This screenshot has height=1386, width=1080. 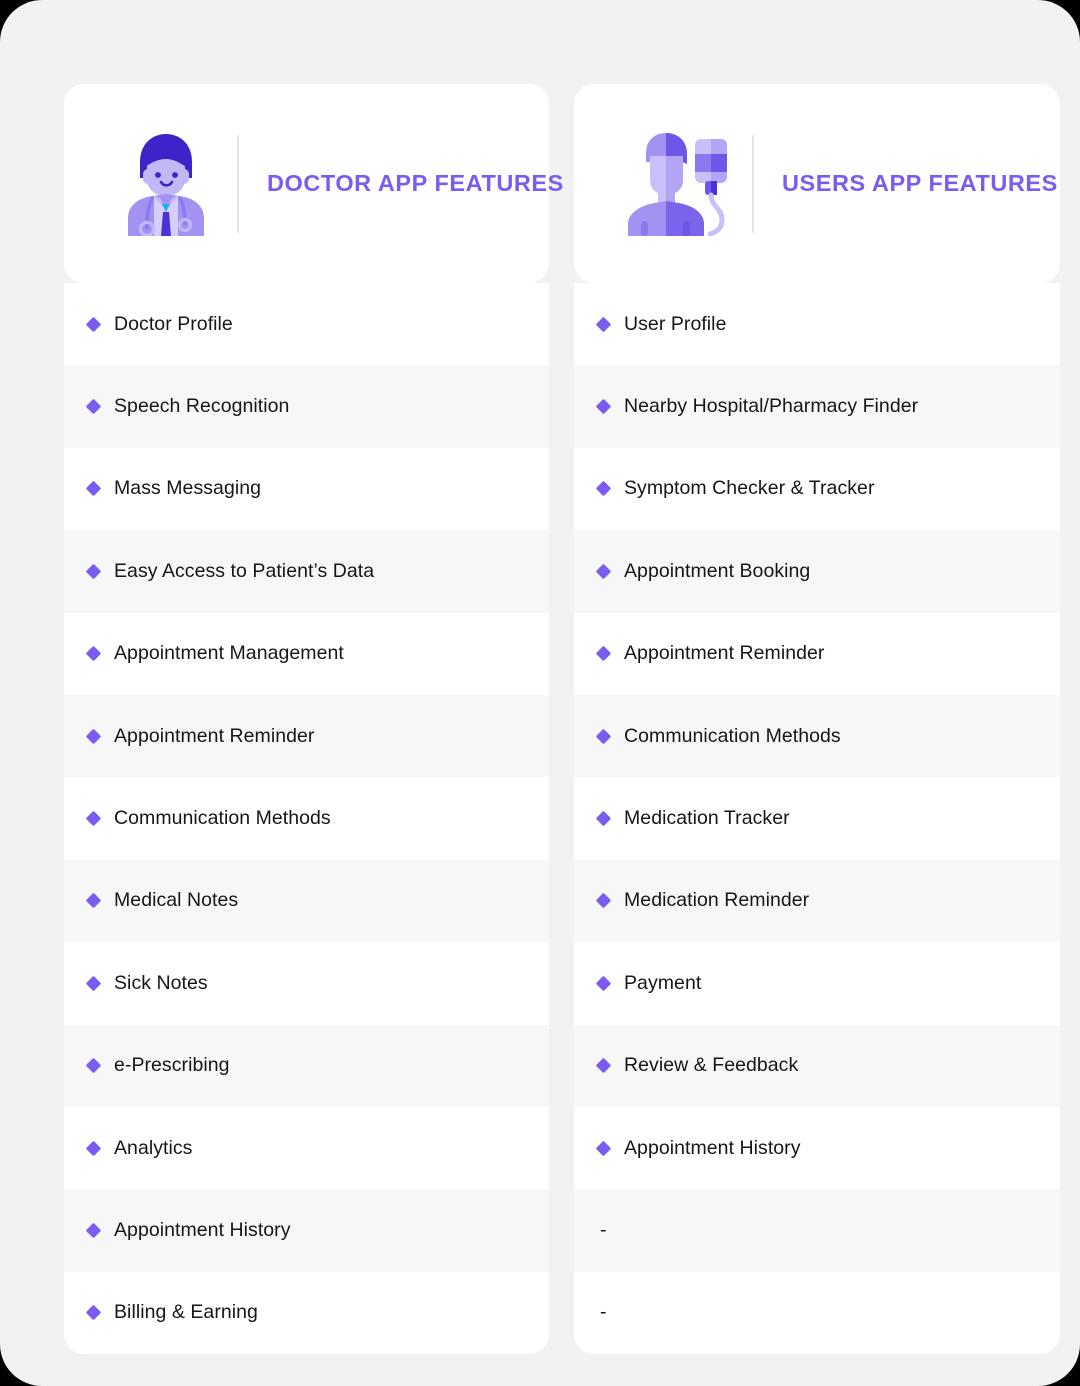 What do you see at coordinates (306, 324) in the screenshot?
I see `list-item: Doctor Profile` at bounding box center [306, 324].